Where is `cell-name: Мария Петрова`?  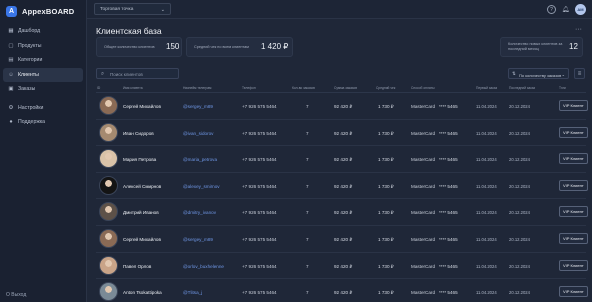
cell-name: Мария Петрова is located at coordinates (140, 160).